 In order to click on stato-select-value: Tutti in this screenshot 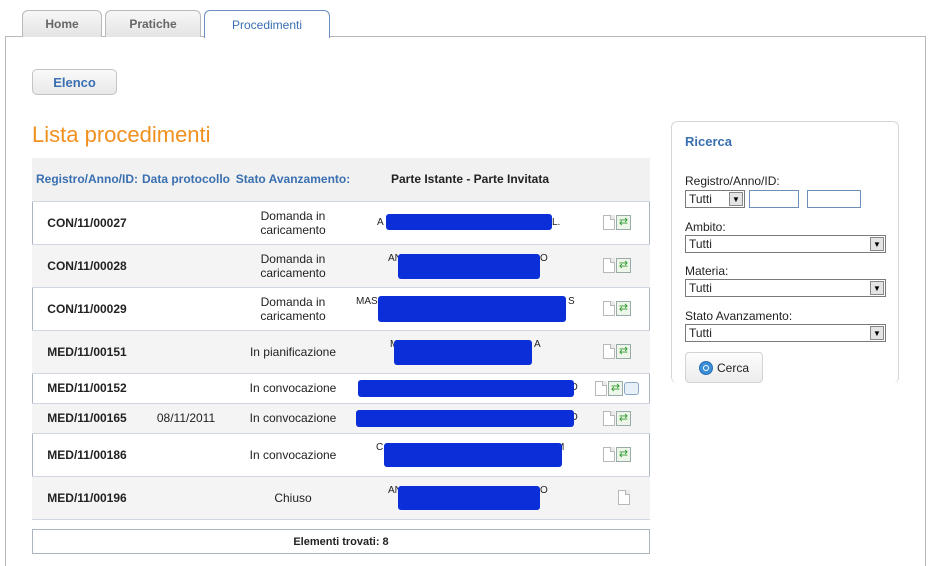, I will do `click(700, 333)`.